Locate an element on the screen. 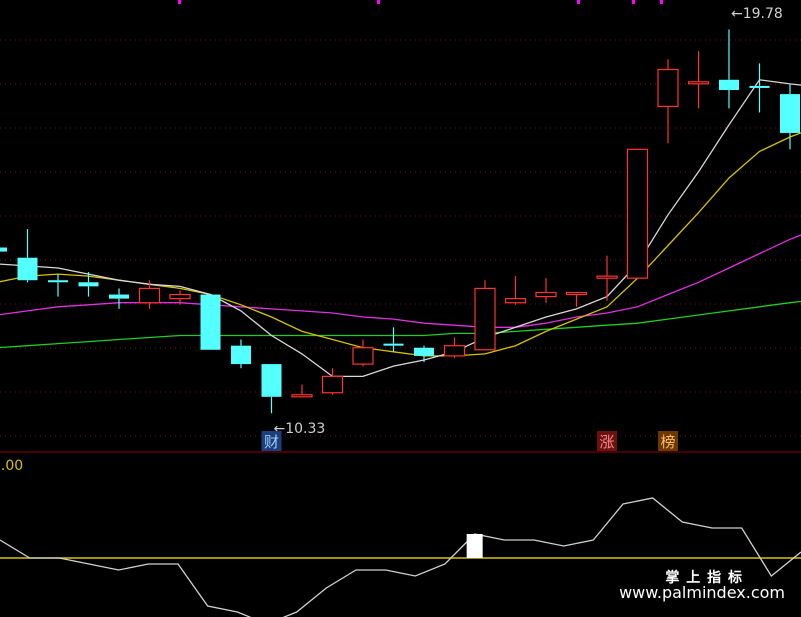 This screenshot has height=617, width=801. ma60-line is located at coordinates (400, 324).